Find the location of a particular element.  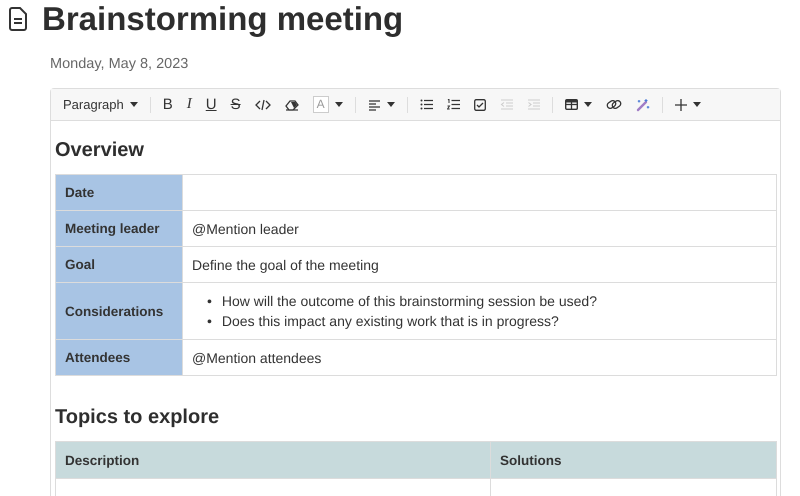

section-heading: Overview is located at coordinates (100, 150).